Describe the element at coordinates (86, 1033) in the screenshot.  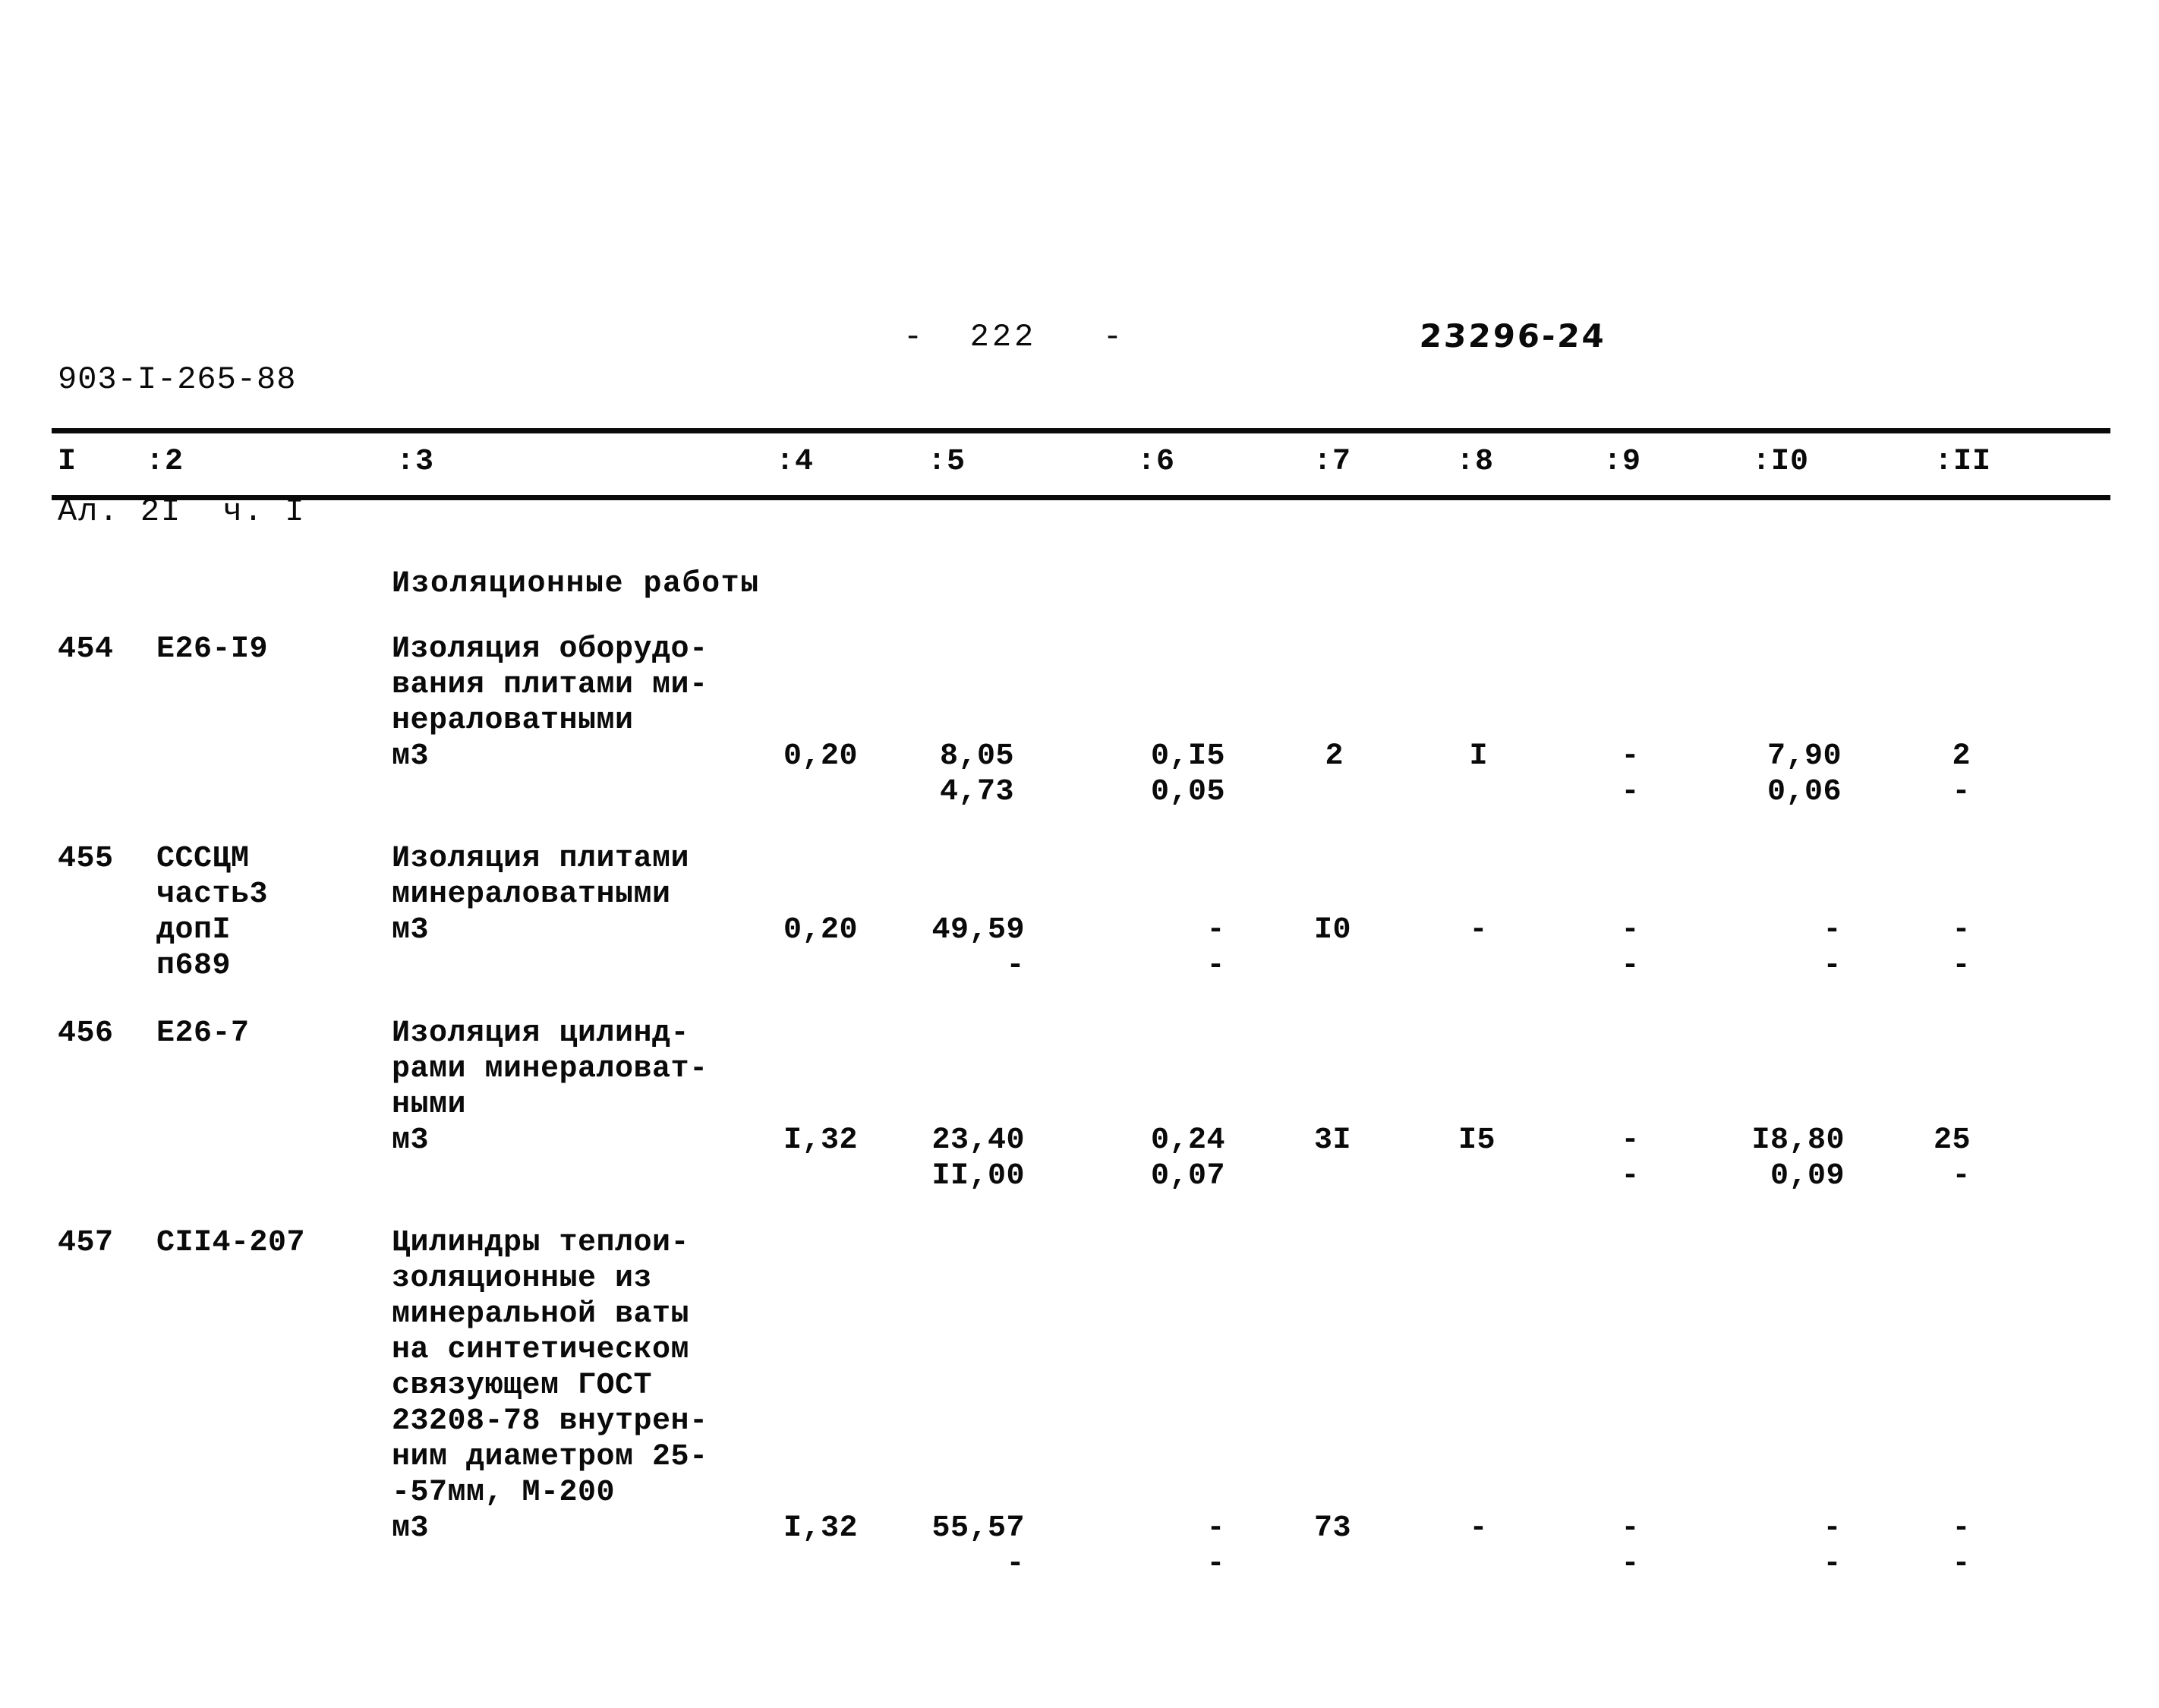
I see `row-number: 456` at that location.